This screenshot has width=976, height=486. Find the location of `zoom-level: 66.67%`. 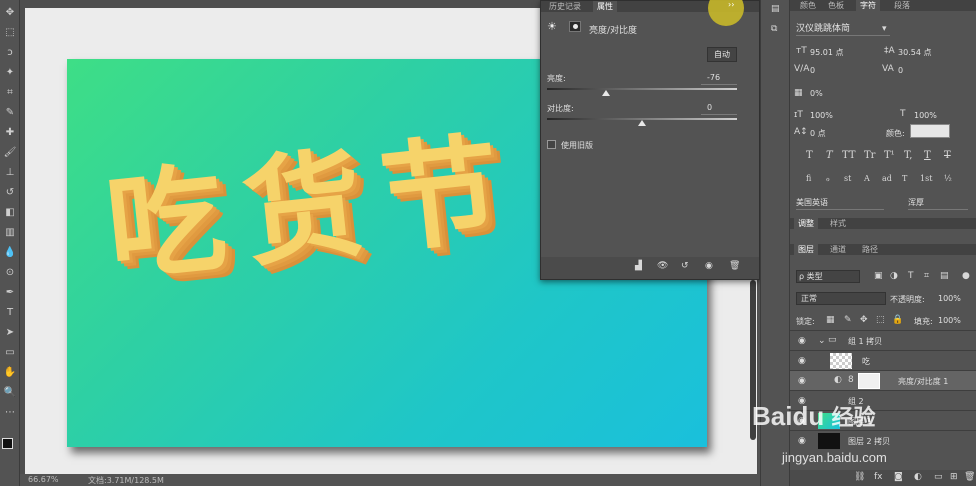

zoom-level: 66.67% is located at coordinates (43, 479).